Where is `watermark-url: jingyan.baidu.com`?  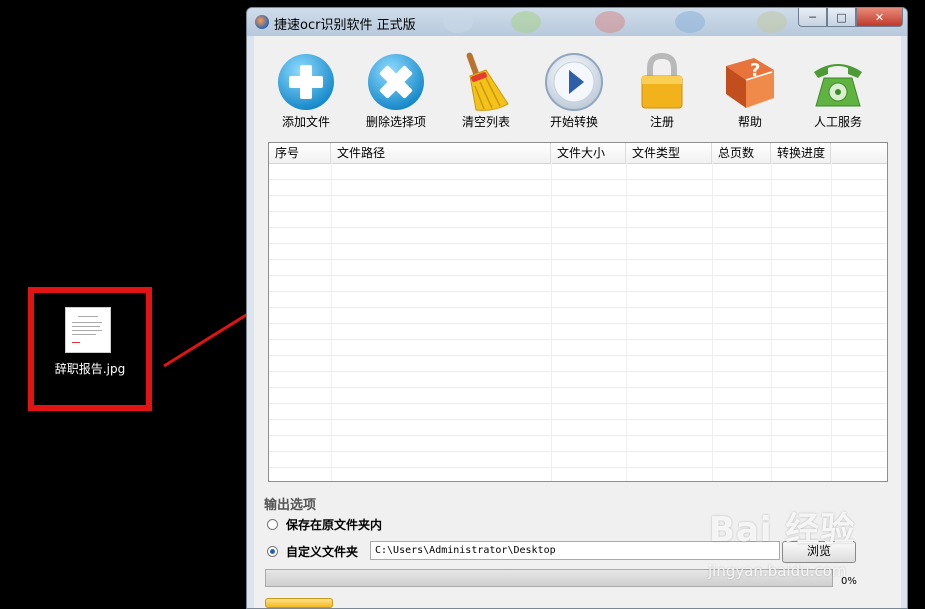 watermark-url: jingyan.baidu.com is located at coordinates (777, 571).